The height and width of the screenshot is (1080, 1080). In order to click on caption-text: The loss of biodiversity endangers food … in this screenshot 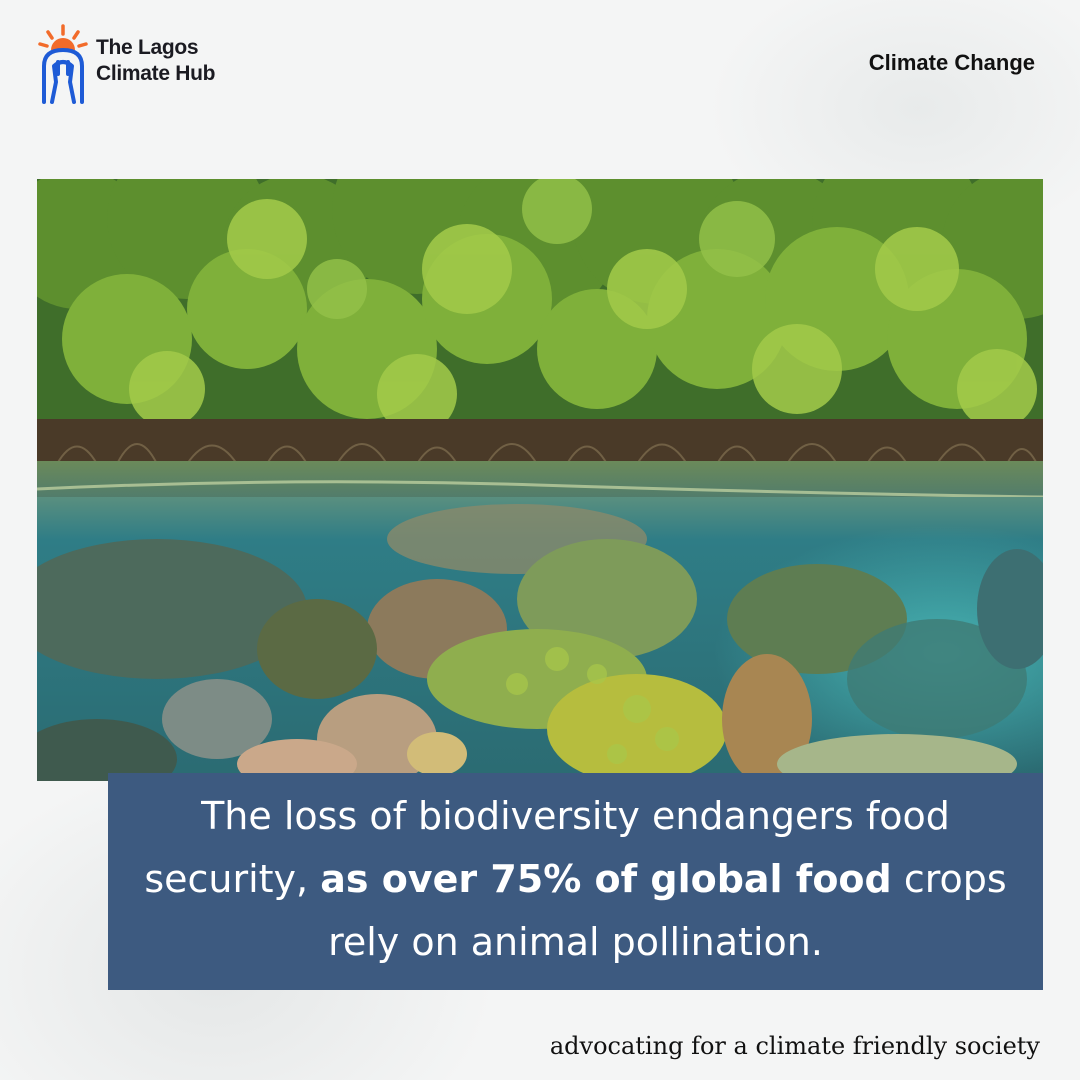, I will do `click(575, 879)`.